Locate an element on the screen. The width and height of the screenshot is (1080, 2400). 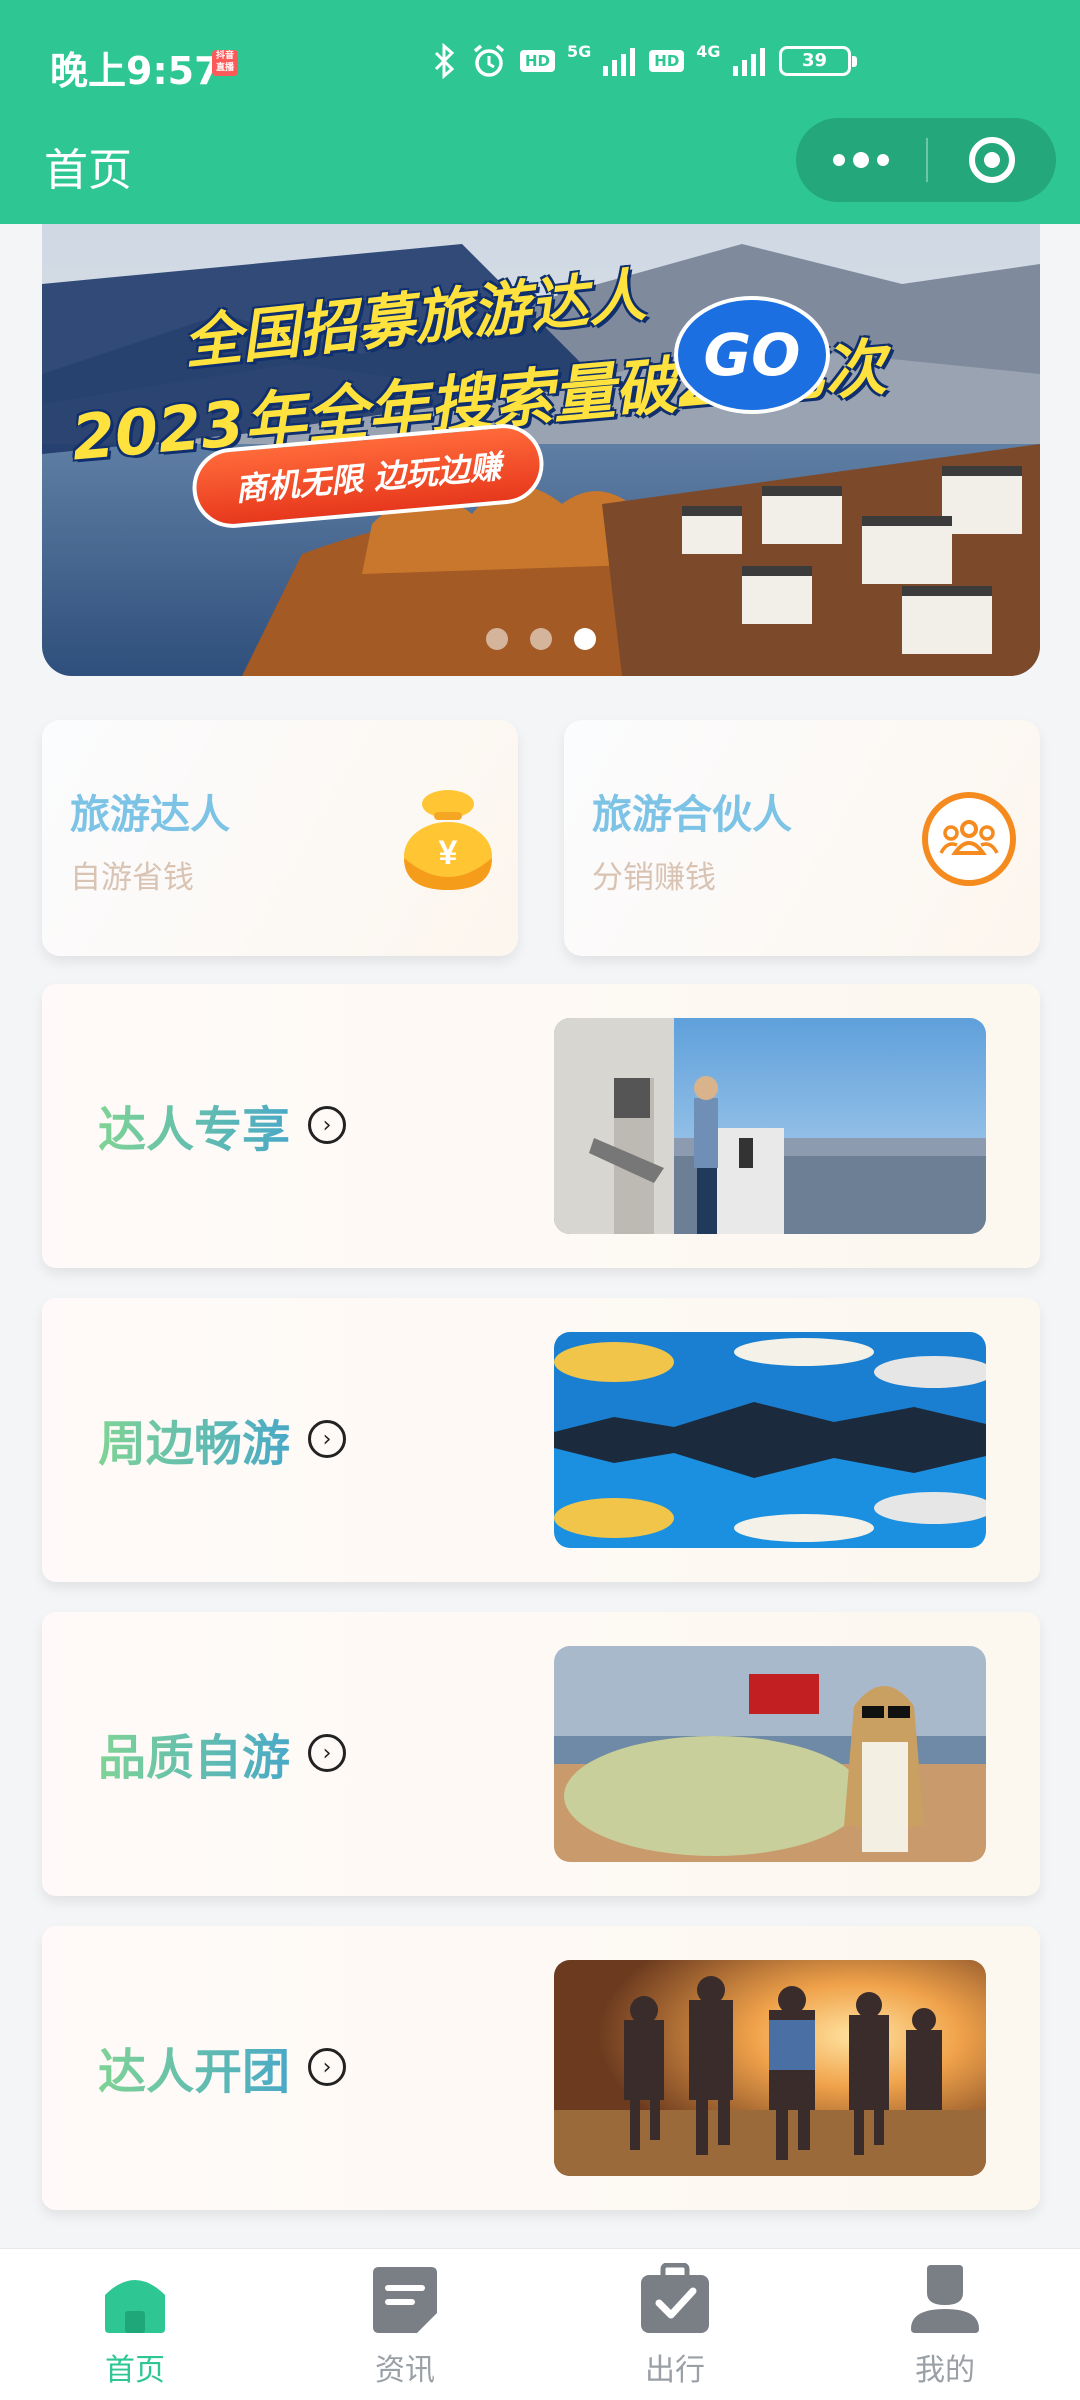
news-icon is located at coordinates (405, 2300).